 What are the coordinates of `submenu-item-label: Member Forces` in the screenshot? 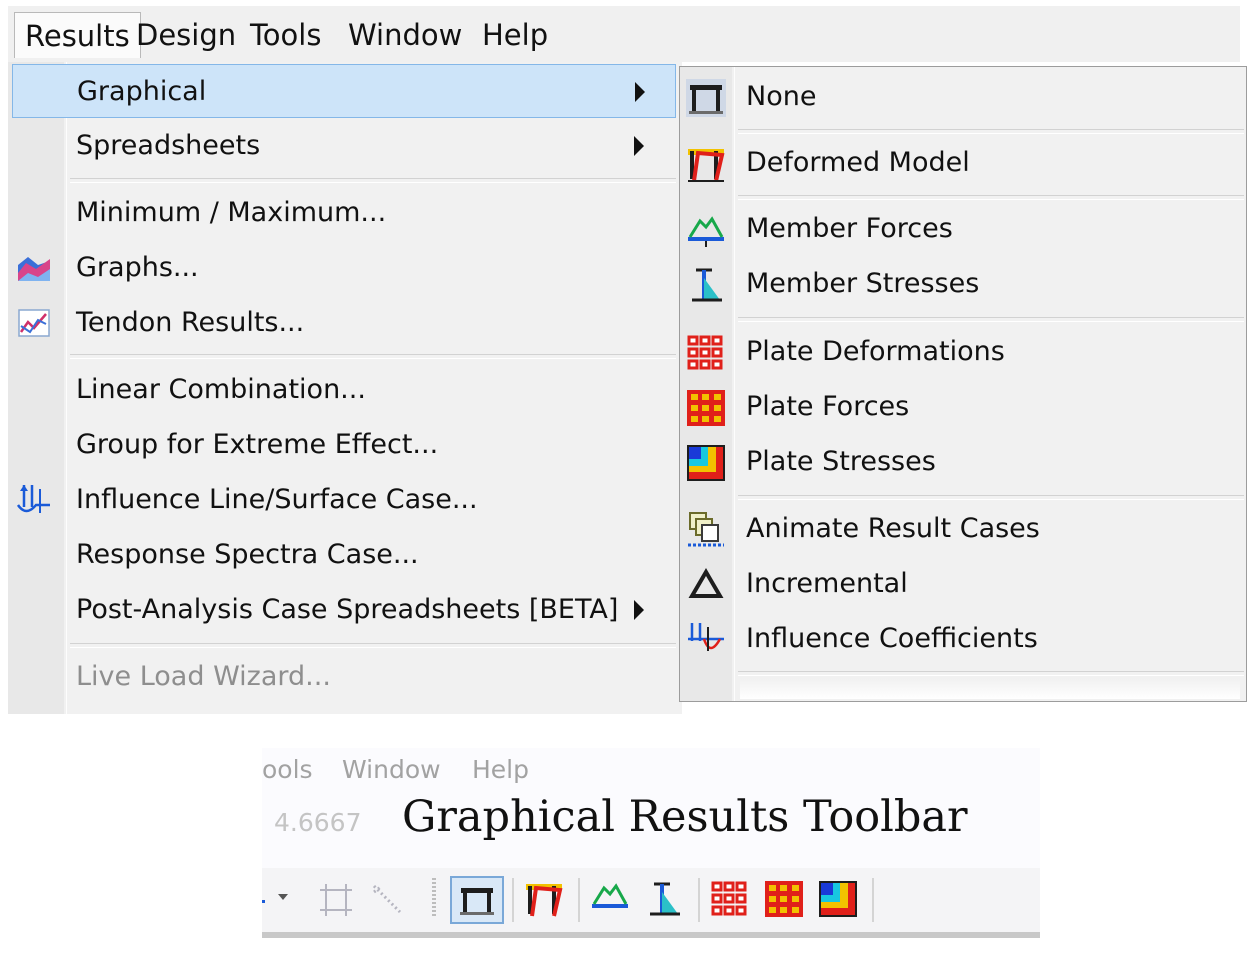 It's located at (849, 228).